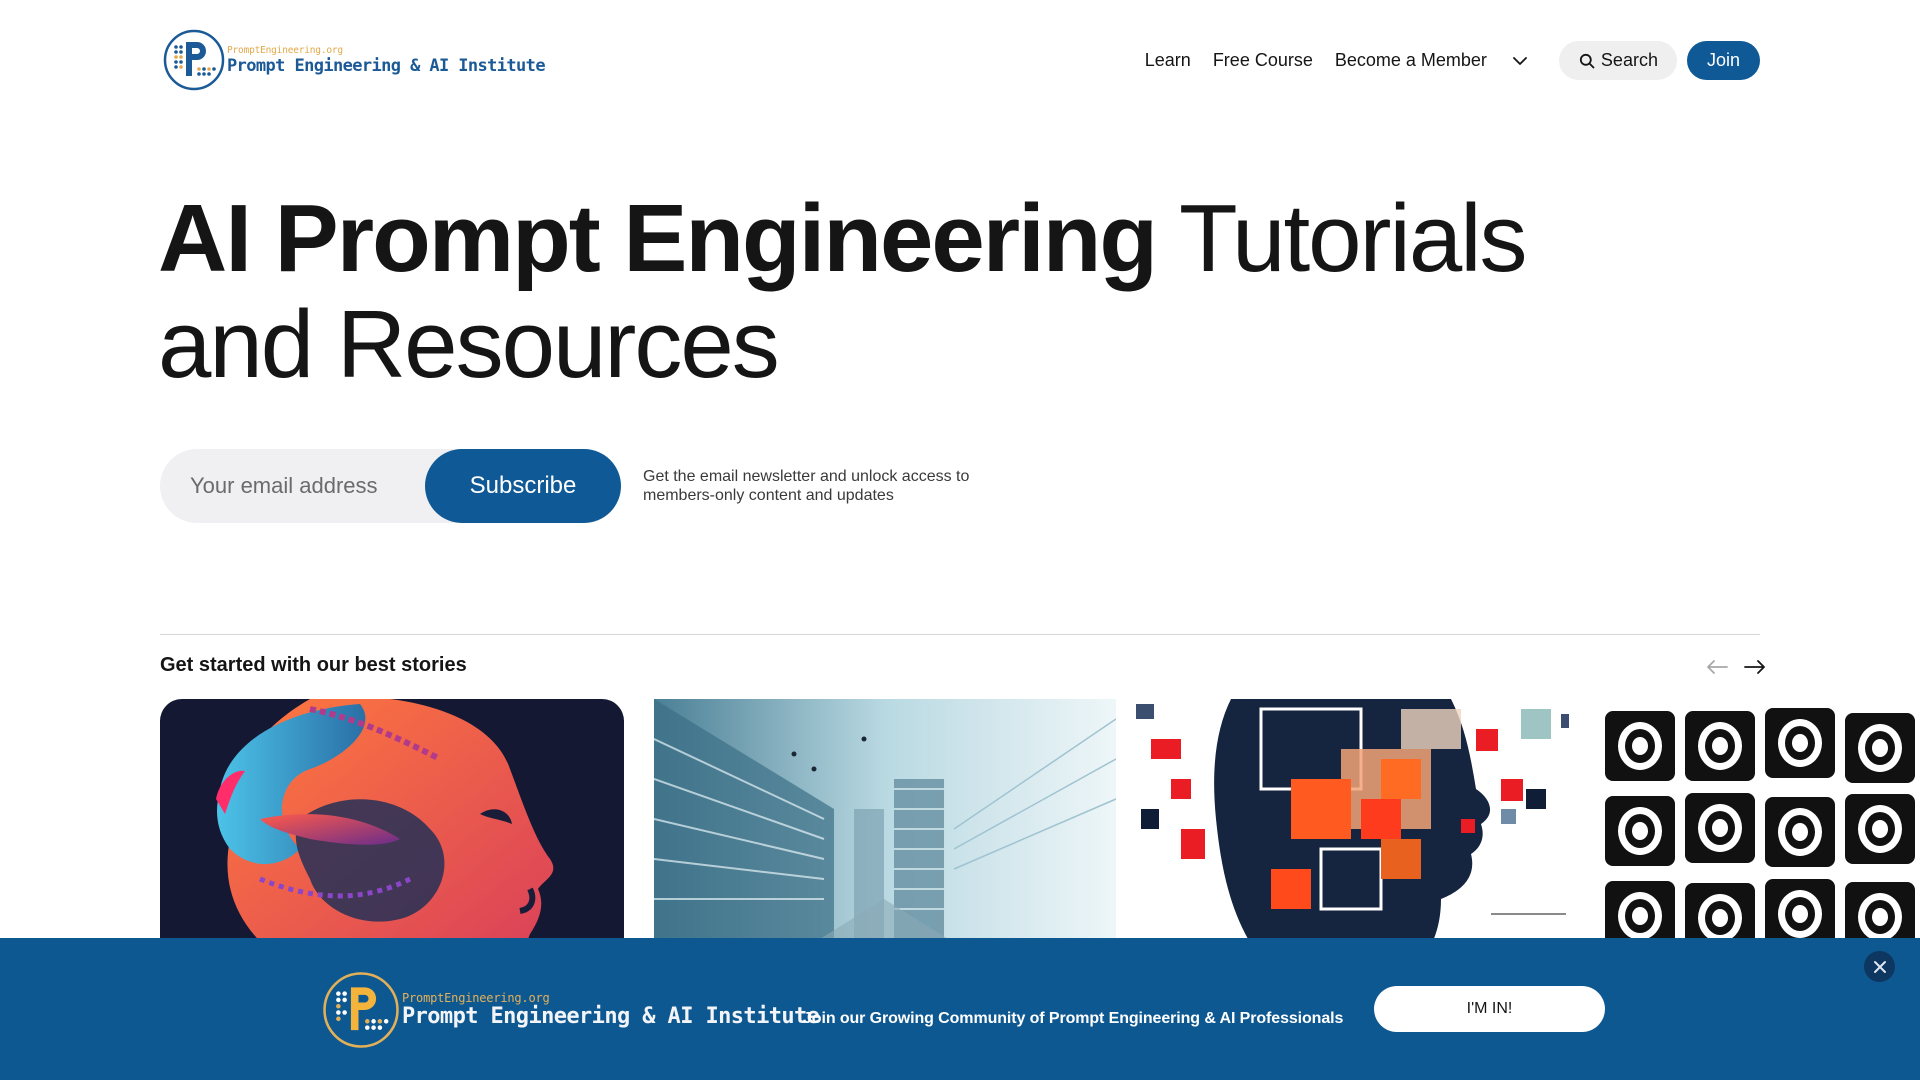 The width and height of the screenshot is (1920, 1080). What do you see at coordinates (386, 65) in the screenshot?
I see `logo-name: Prompt Engineering & AI Institute` at bounding box center [386, 65].